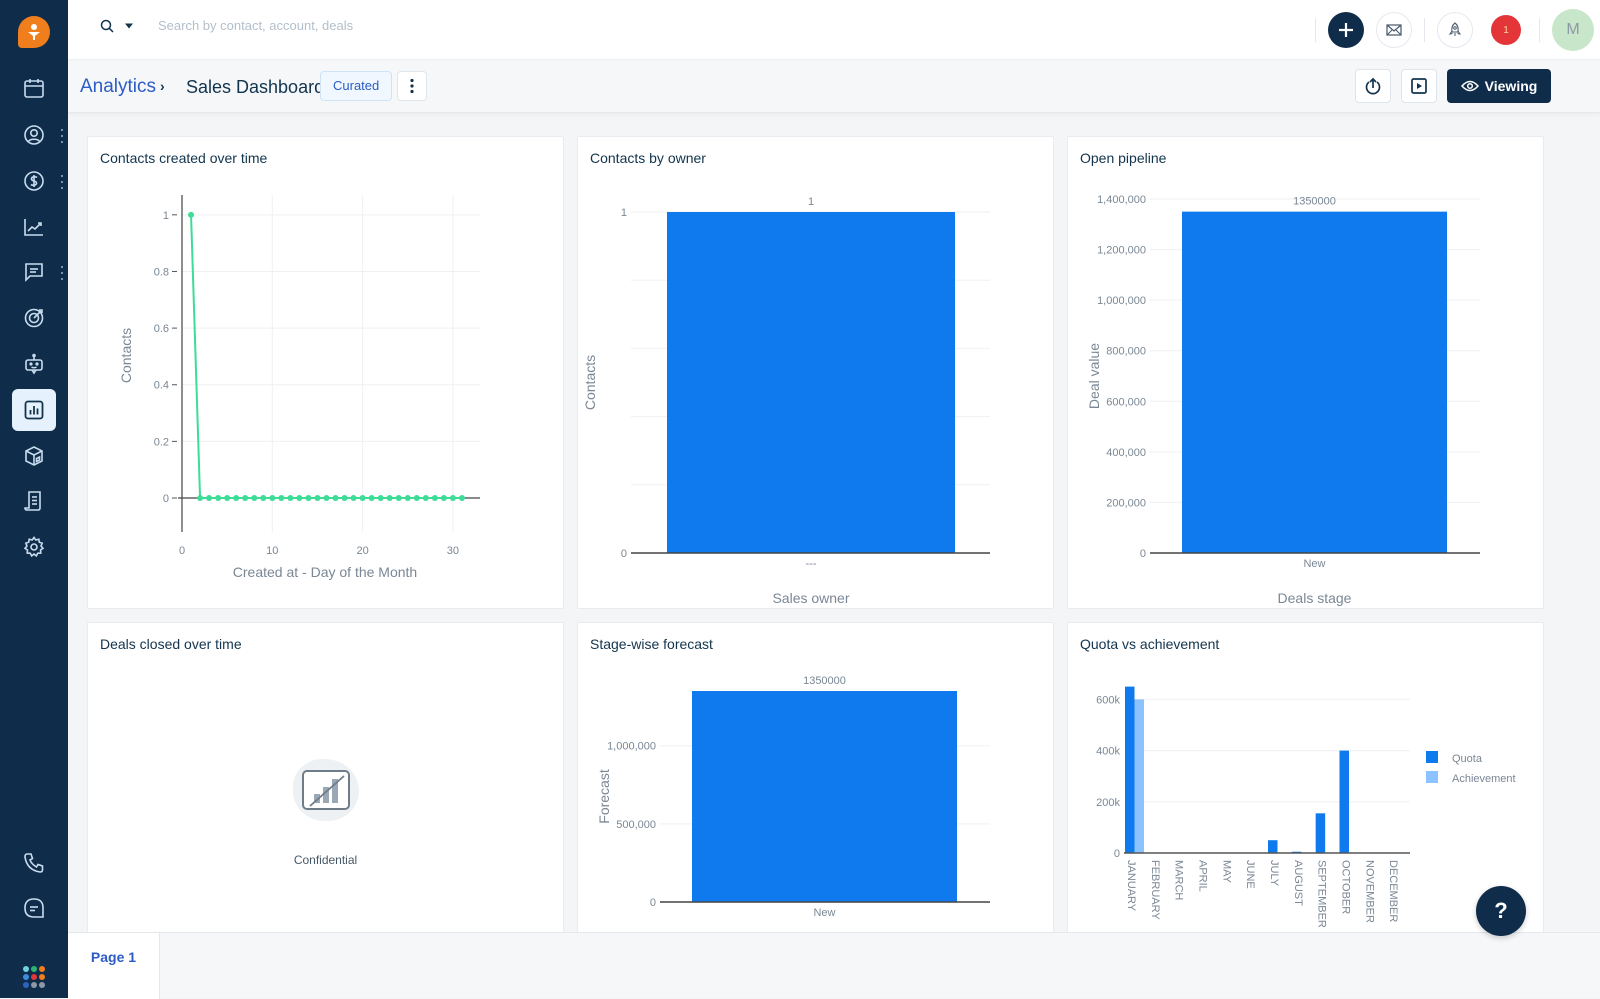  Describe the element at coordinates (412, 86) in the screenshot. I see `more-options-button` at that location.